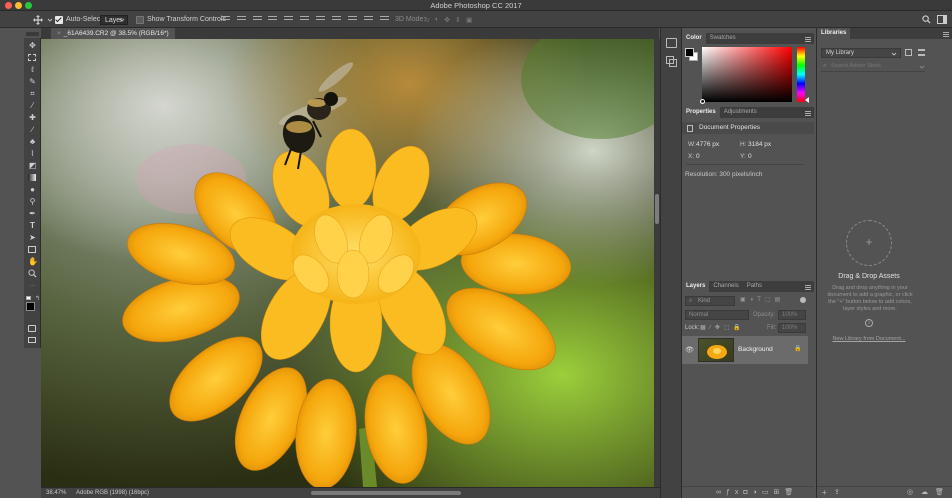 Image resolution: width=952 pixels, height=498 pixels. What do you see at coordinates (696, 286) in the screenshot?
I see `tab-layers: Layers` at bounding box center [696, 286].